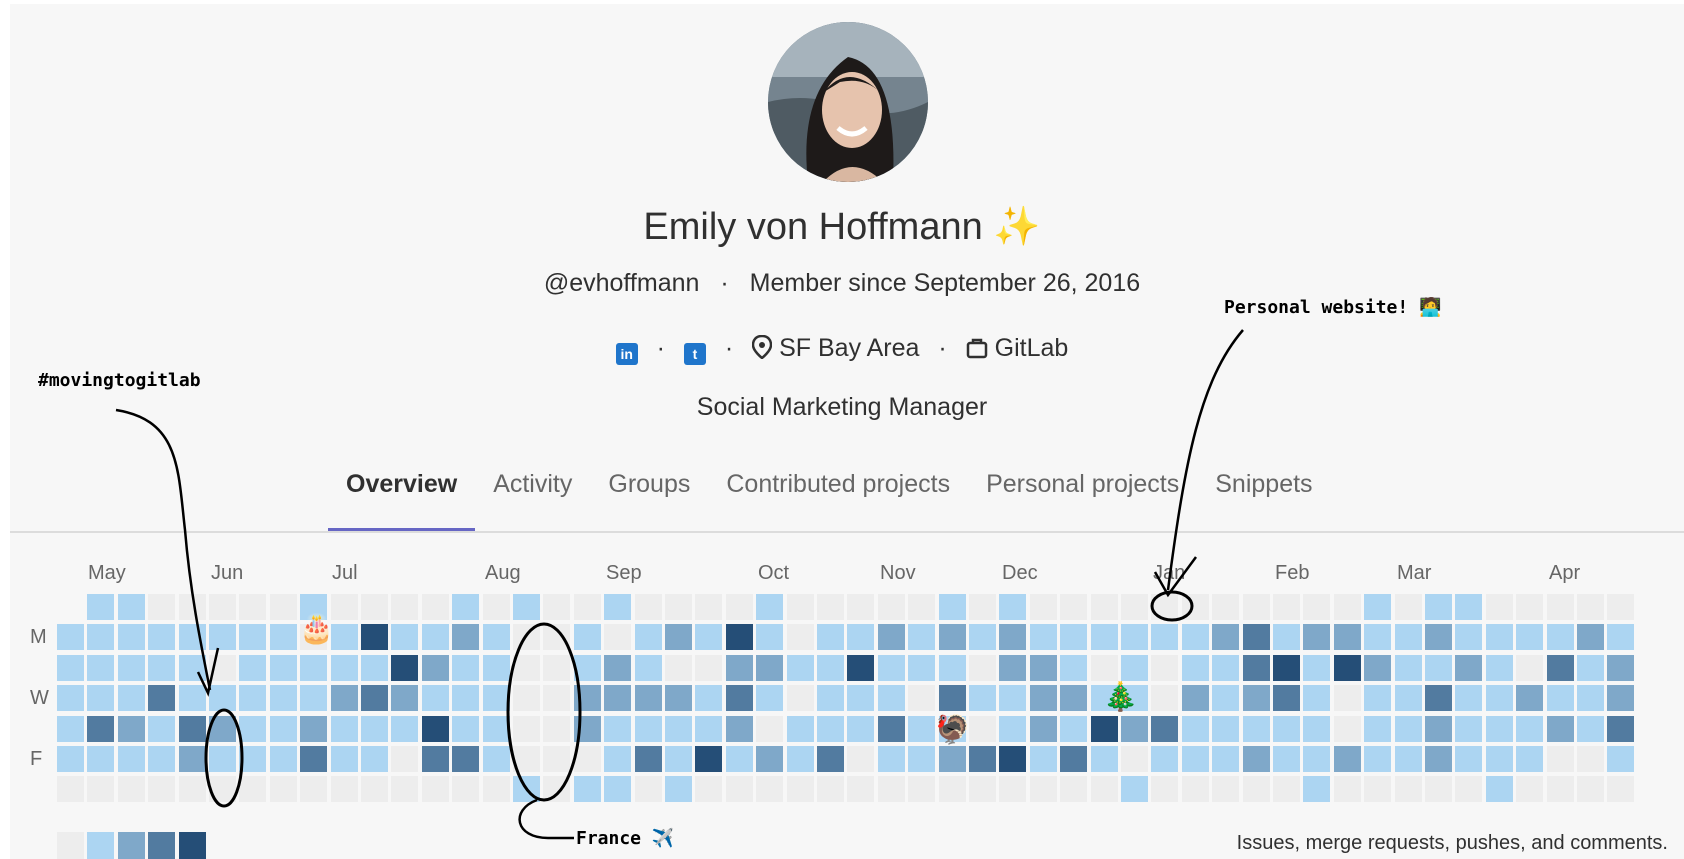 This screenshot has height=859, width=1684. I want to click on circle-moving, so click(224, 758).